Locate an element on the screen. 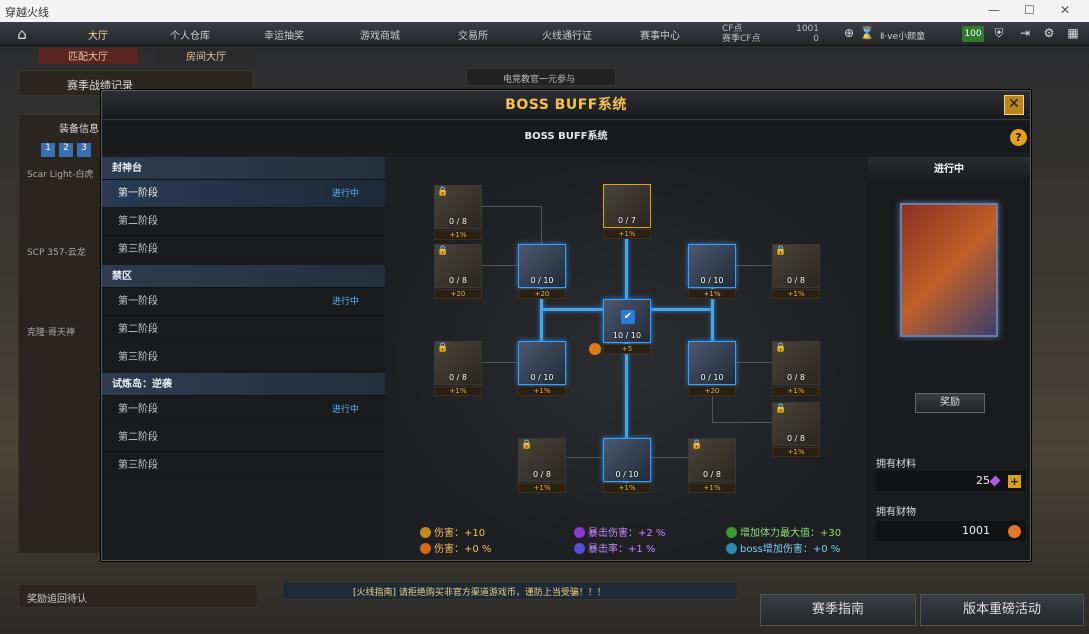 This screenshot has width=1089, height=634. close-window-icon: ✕ is located at coordinates (1065, 10).